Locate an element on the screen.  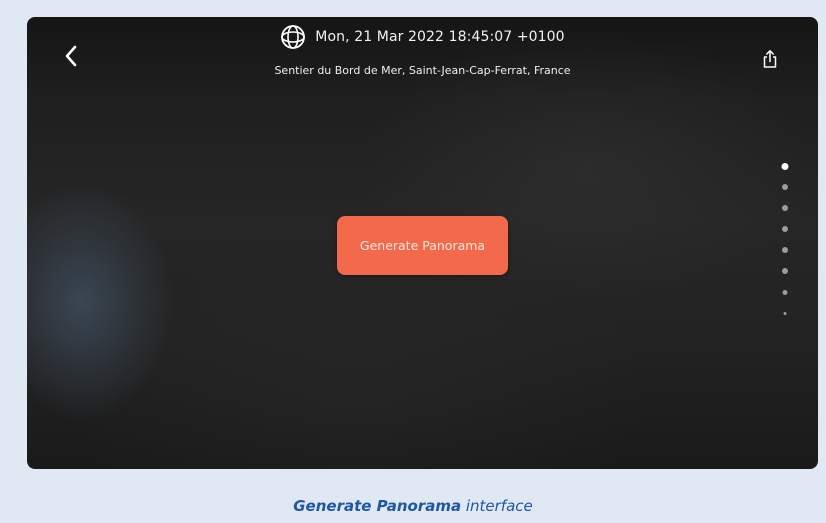
caption-rest: interface is located at coordinates (497, 506).